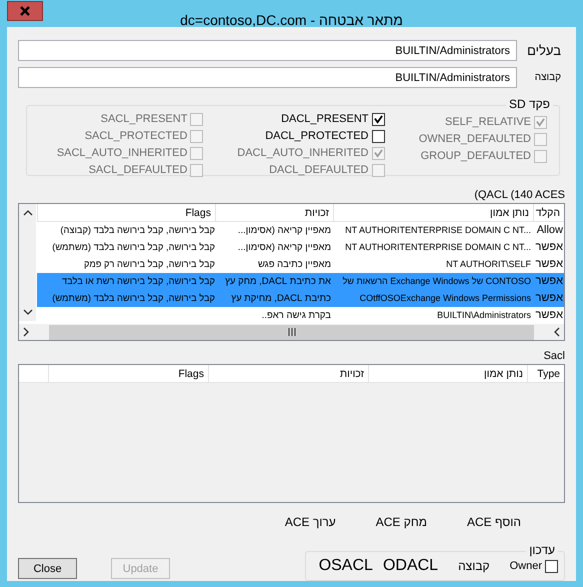 The width and height of the screenshot is (583, 587). What do you see at coordinates (550, 230) in the screenshot?
I see `table-cell-text: Allow` at bounding box center [550, 230].